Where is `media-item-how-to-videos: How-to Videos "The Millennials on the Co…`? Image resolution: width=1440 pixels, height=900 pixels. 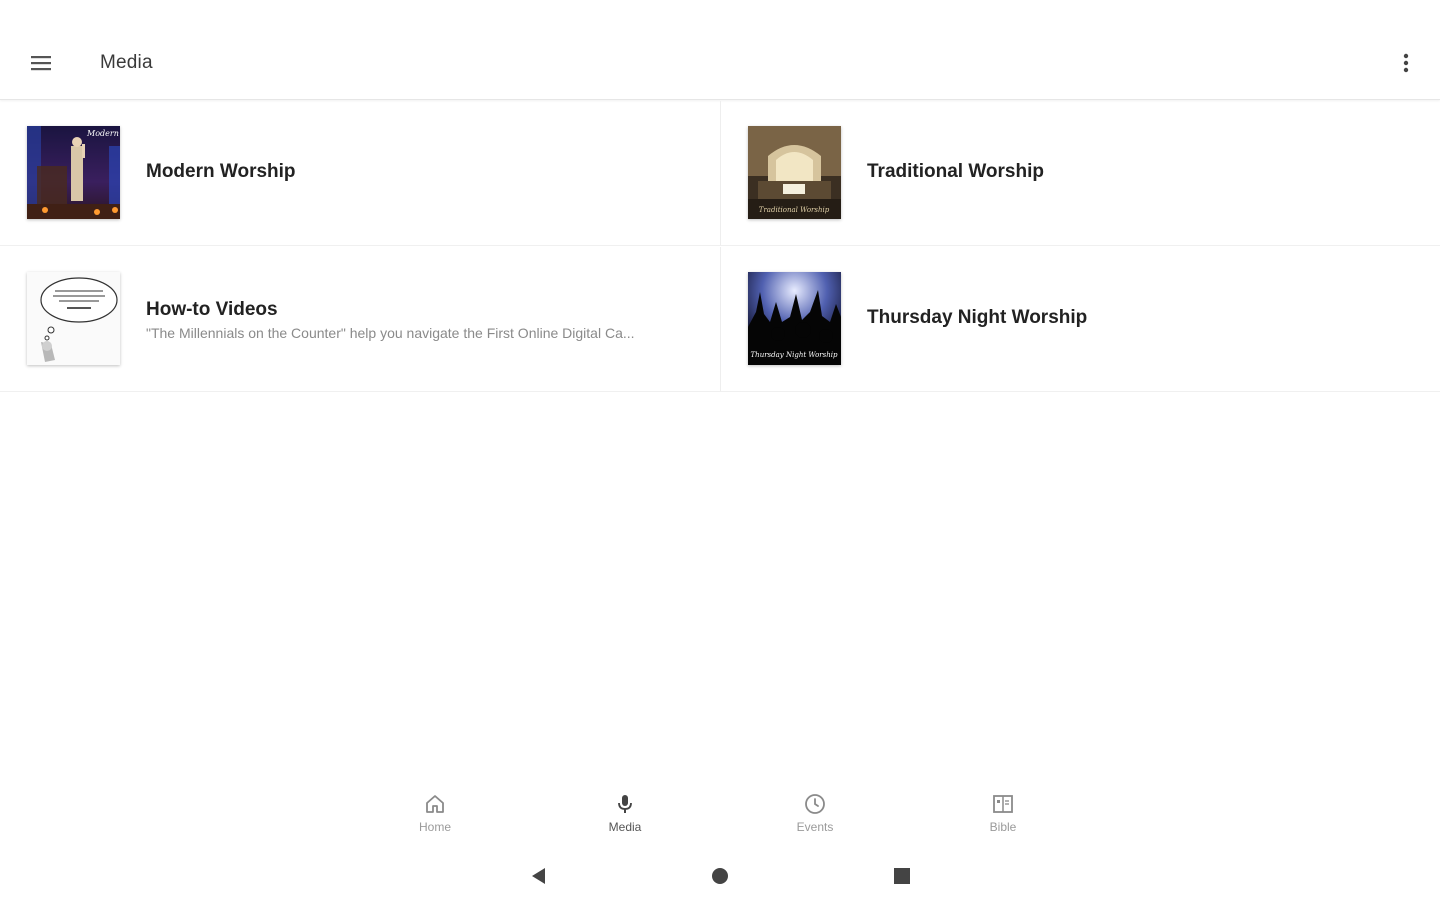
media-item-how-to-videos: How-to Videos "The Millennials on the Co… is located at coordinates (360, 319).